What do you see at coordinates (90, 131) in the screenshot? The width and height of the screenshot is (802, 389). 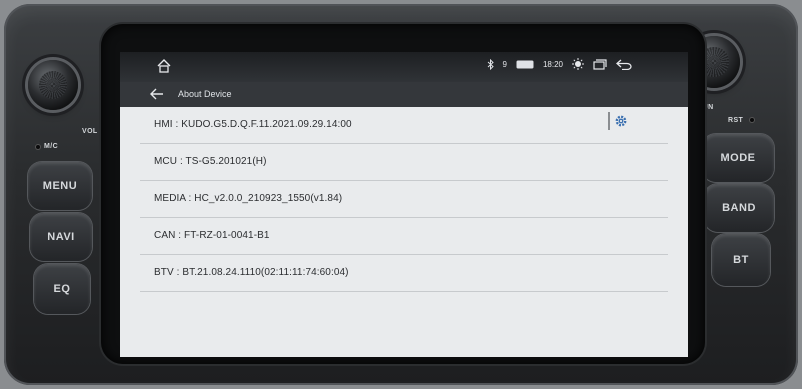 I see `vol-label: VOL` at bounding box center [90, 131].